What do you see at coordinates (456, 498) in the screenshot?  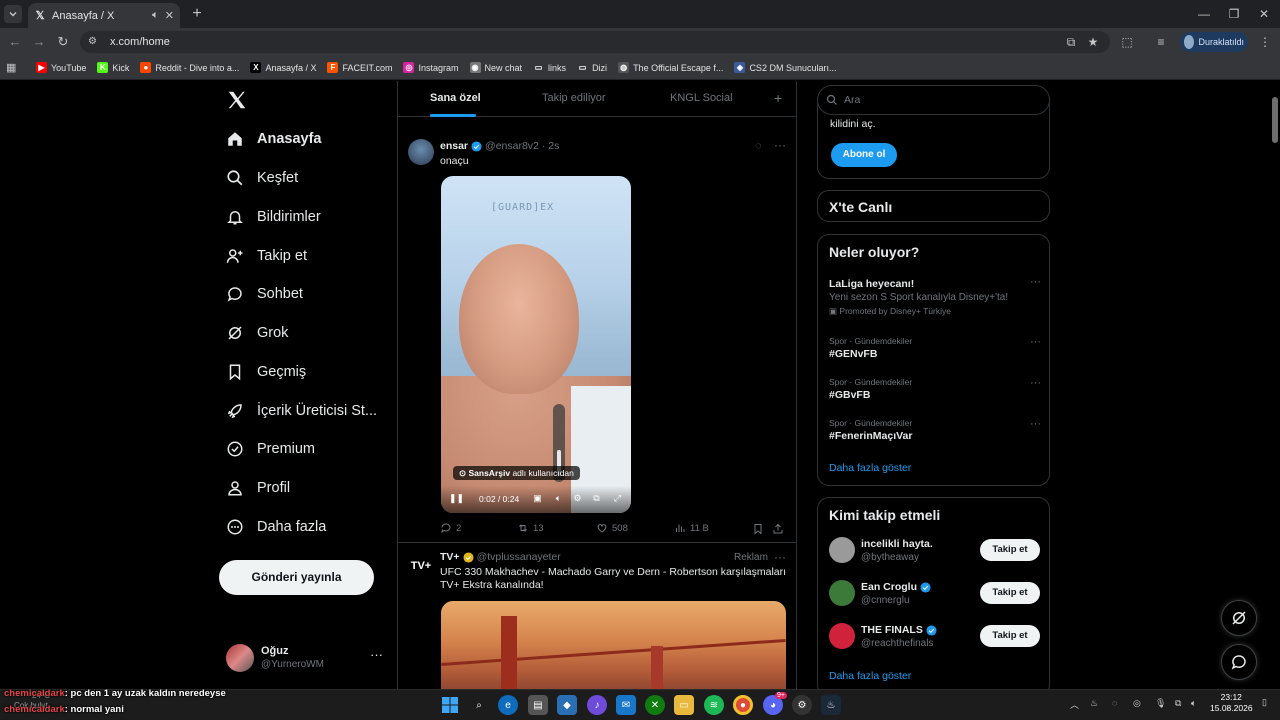 I see `pause-icon: ❚❚` at bounding box center [456, 498].